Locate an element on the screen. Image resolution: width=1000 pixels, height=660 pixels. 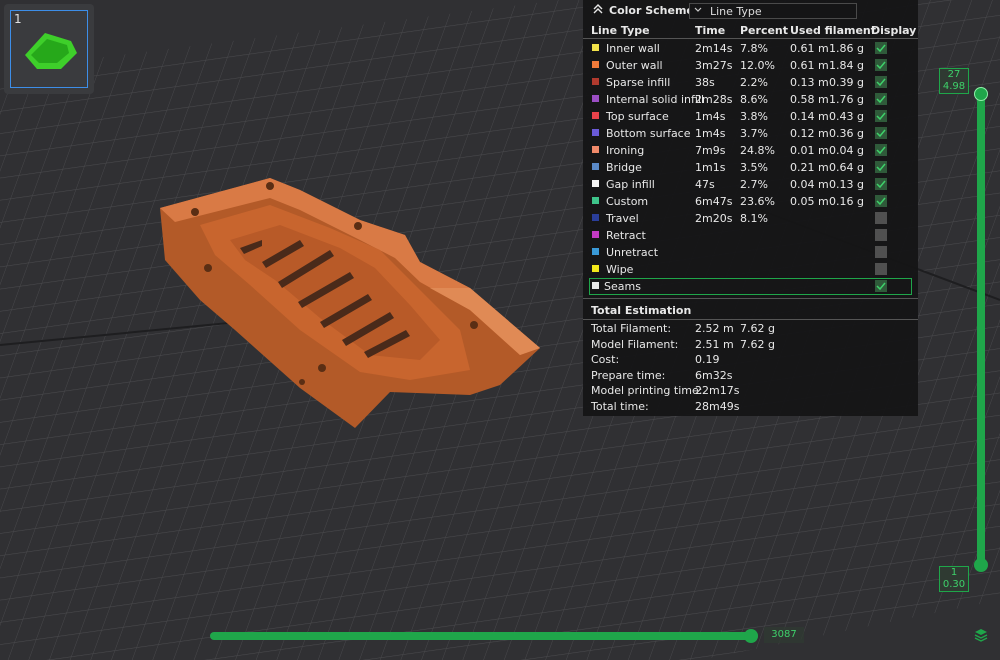
legend-row-gap-infill: Gap infill 47s 2.7% 0.04 m 0.13 g is located at coordinates (750, 184).